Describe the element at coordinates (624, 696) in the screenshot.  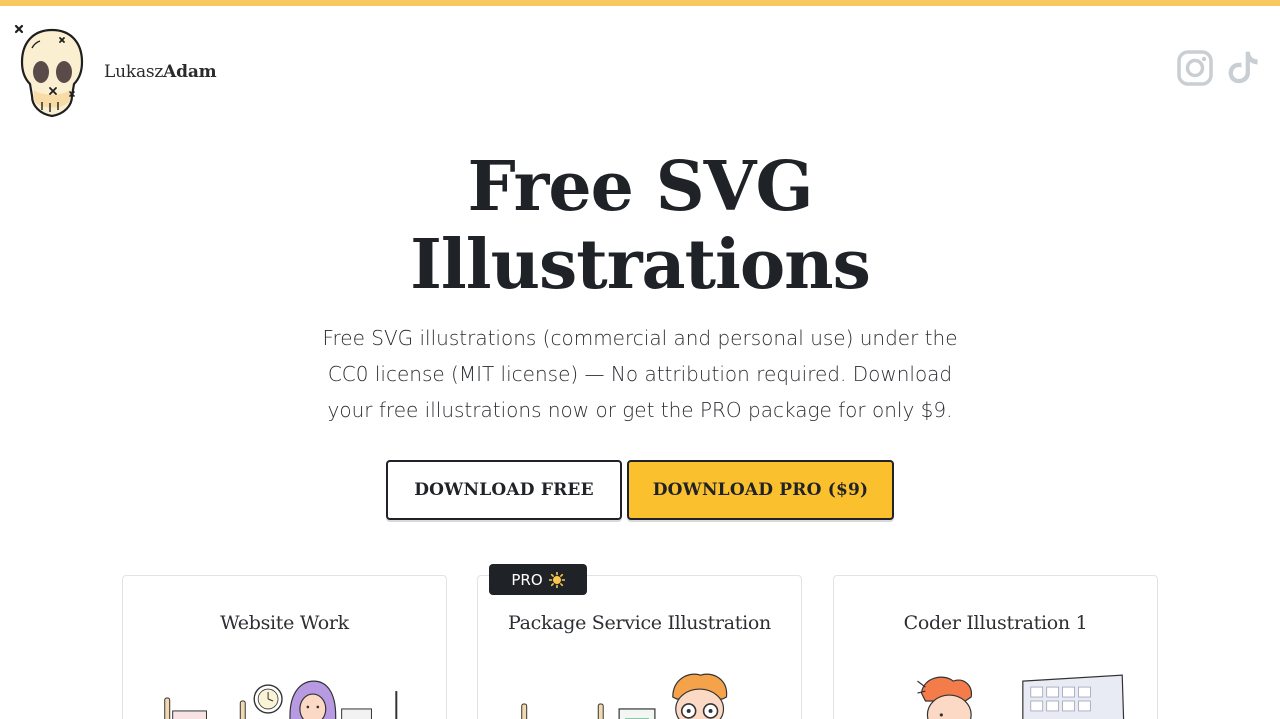
I see `package-service-illustration` at that location.